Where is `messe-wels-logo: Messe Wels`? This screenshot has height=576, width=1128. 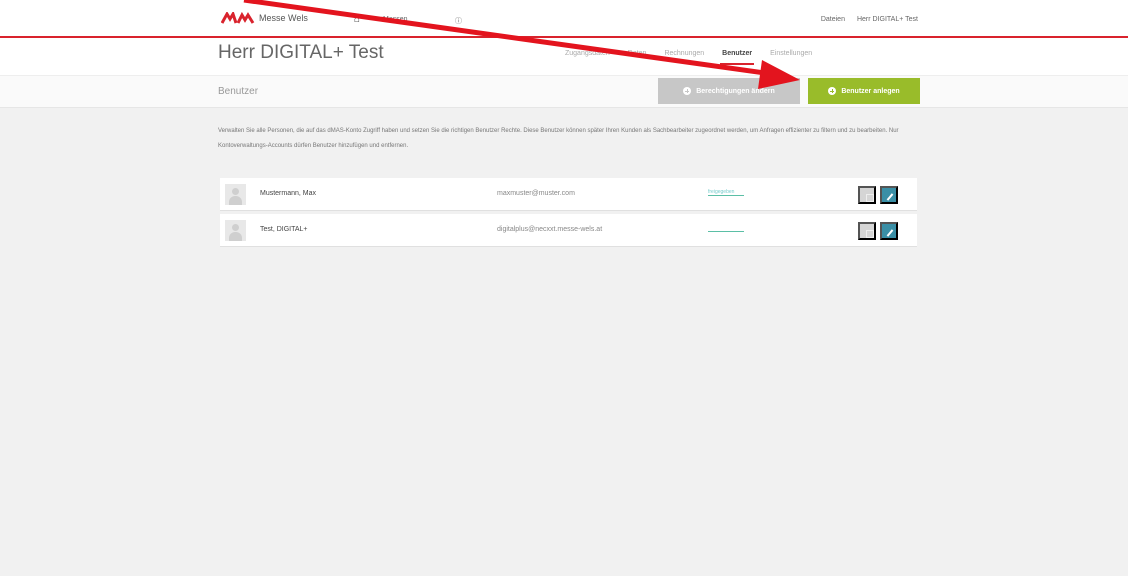 messe-wels-logo: Messe Wels is located at coordinates (264, 18).